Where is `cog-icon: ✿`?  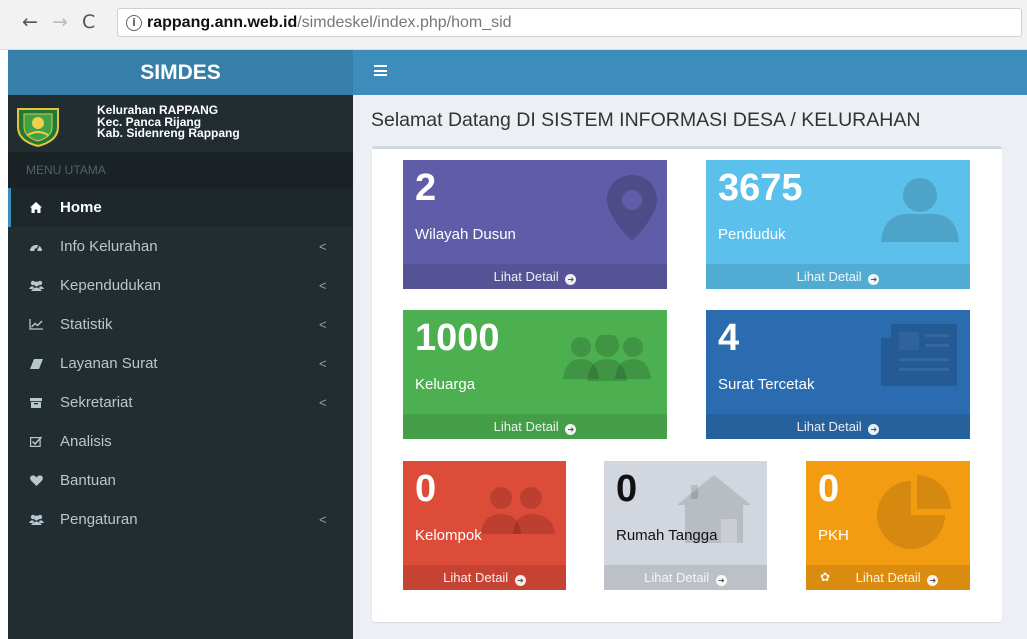 cog-icon: ✿ is located at coordinates (825, 577).